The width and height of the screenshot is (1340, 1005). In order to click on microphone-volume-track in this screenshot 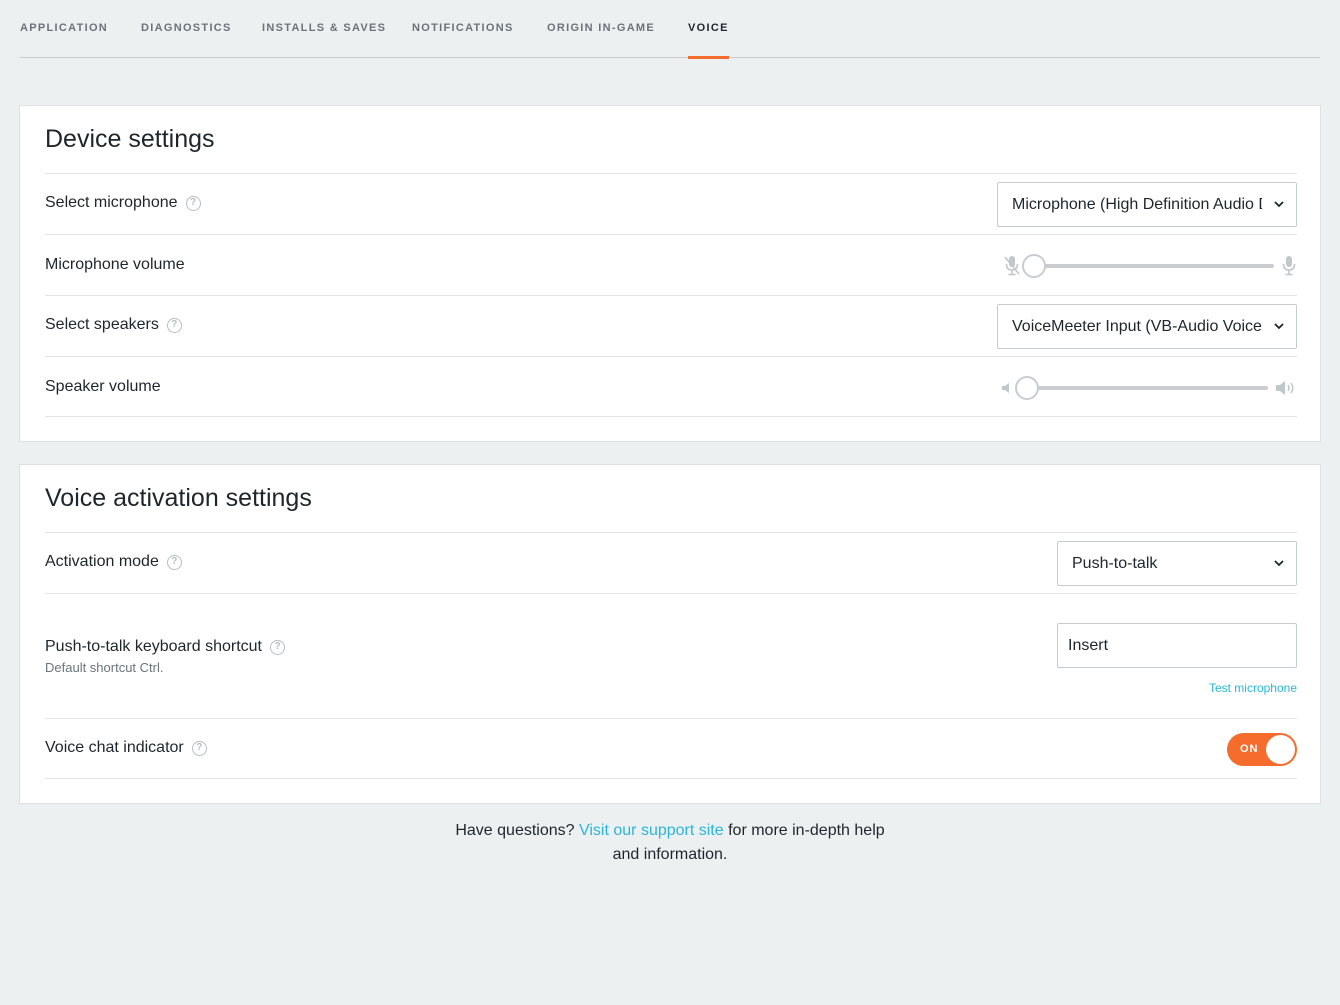, I will do `click(1149, 266)`.